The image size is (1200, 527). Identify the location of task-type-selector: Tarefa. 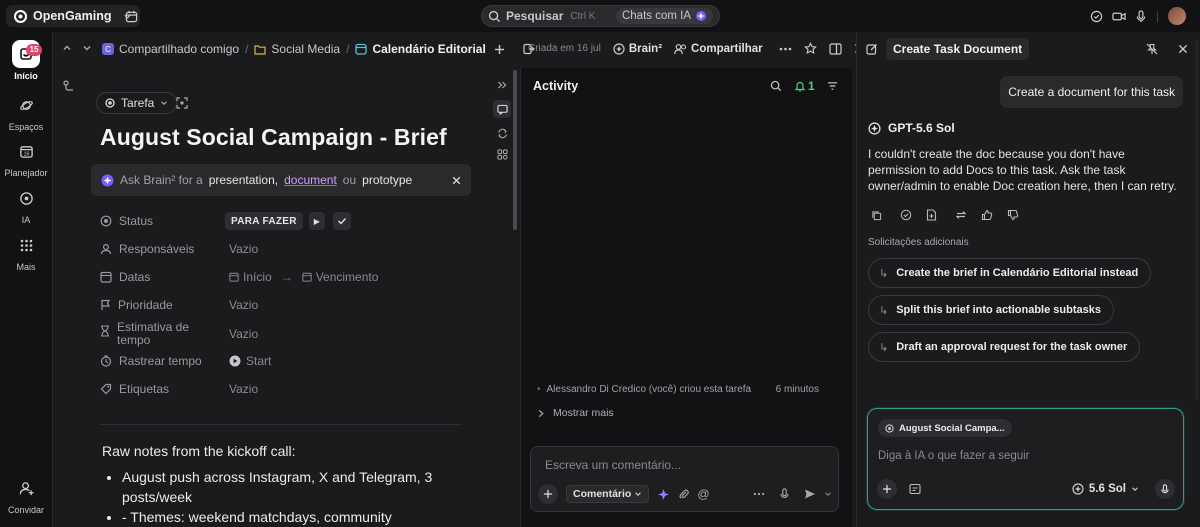
(137, 103).